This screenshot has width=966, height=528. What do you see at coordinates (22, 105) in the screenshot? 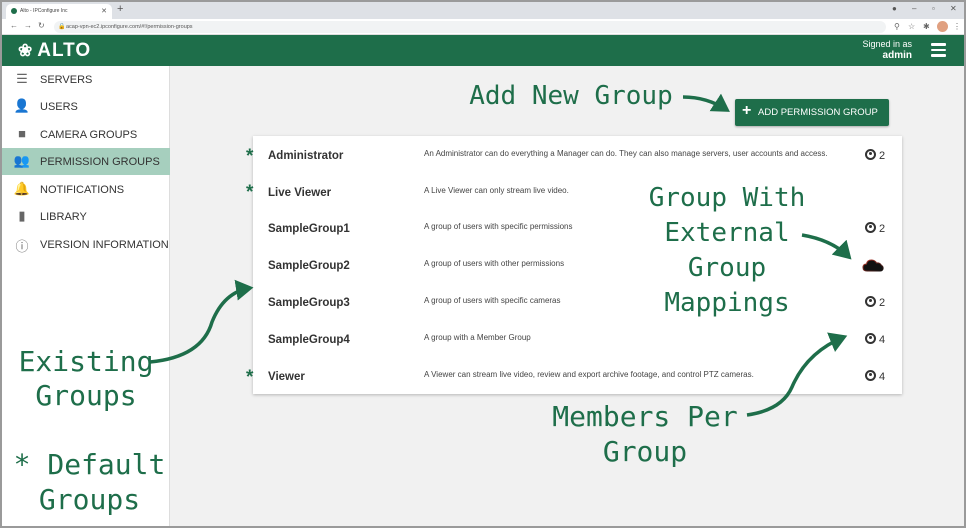
I see `user-icon: 👤` at bounding box center [22, 105].